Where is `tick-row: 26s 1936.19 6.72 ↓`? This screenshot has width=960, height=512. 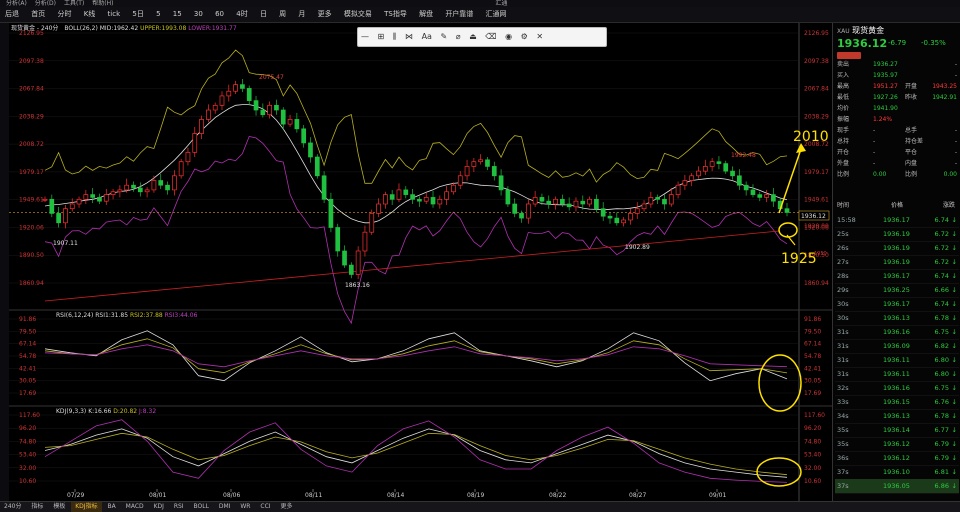 tick-row: 26s 1936.19 6.72 ↓ is located at coordinates (897, 248).